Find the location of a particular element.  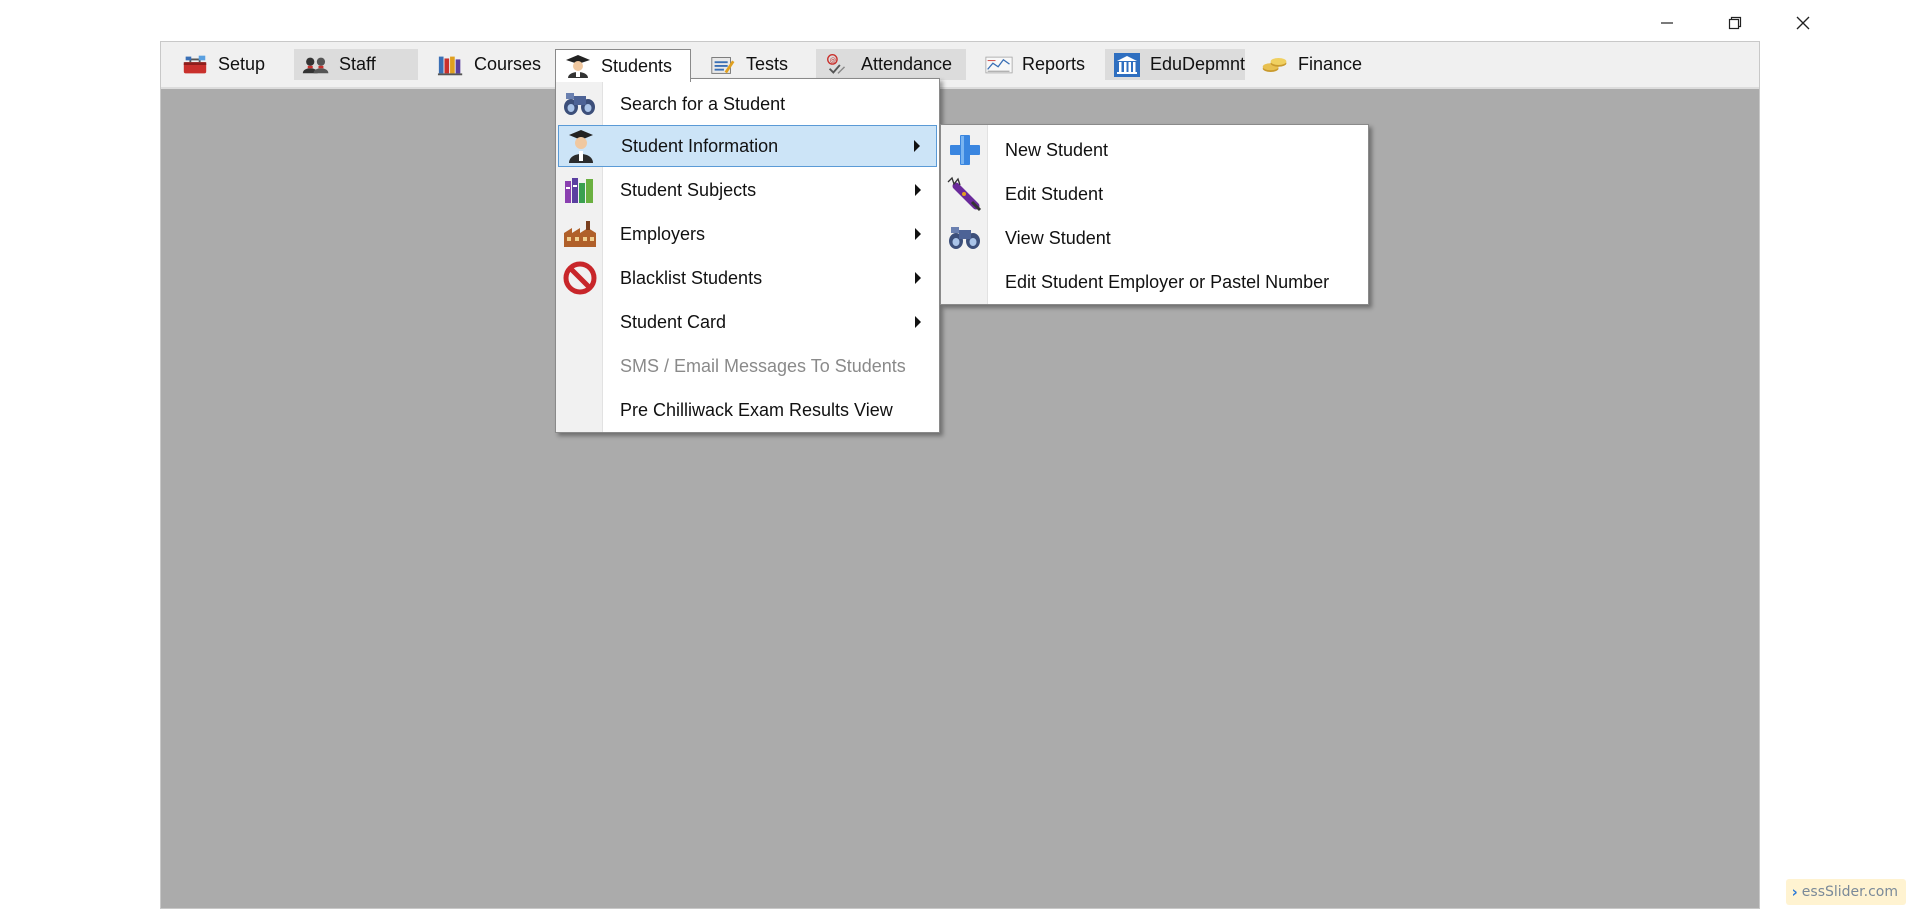

checklist-icon is located at coordinates (723, 65).